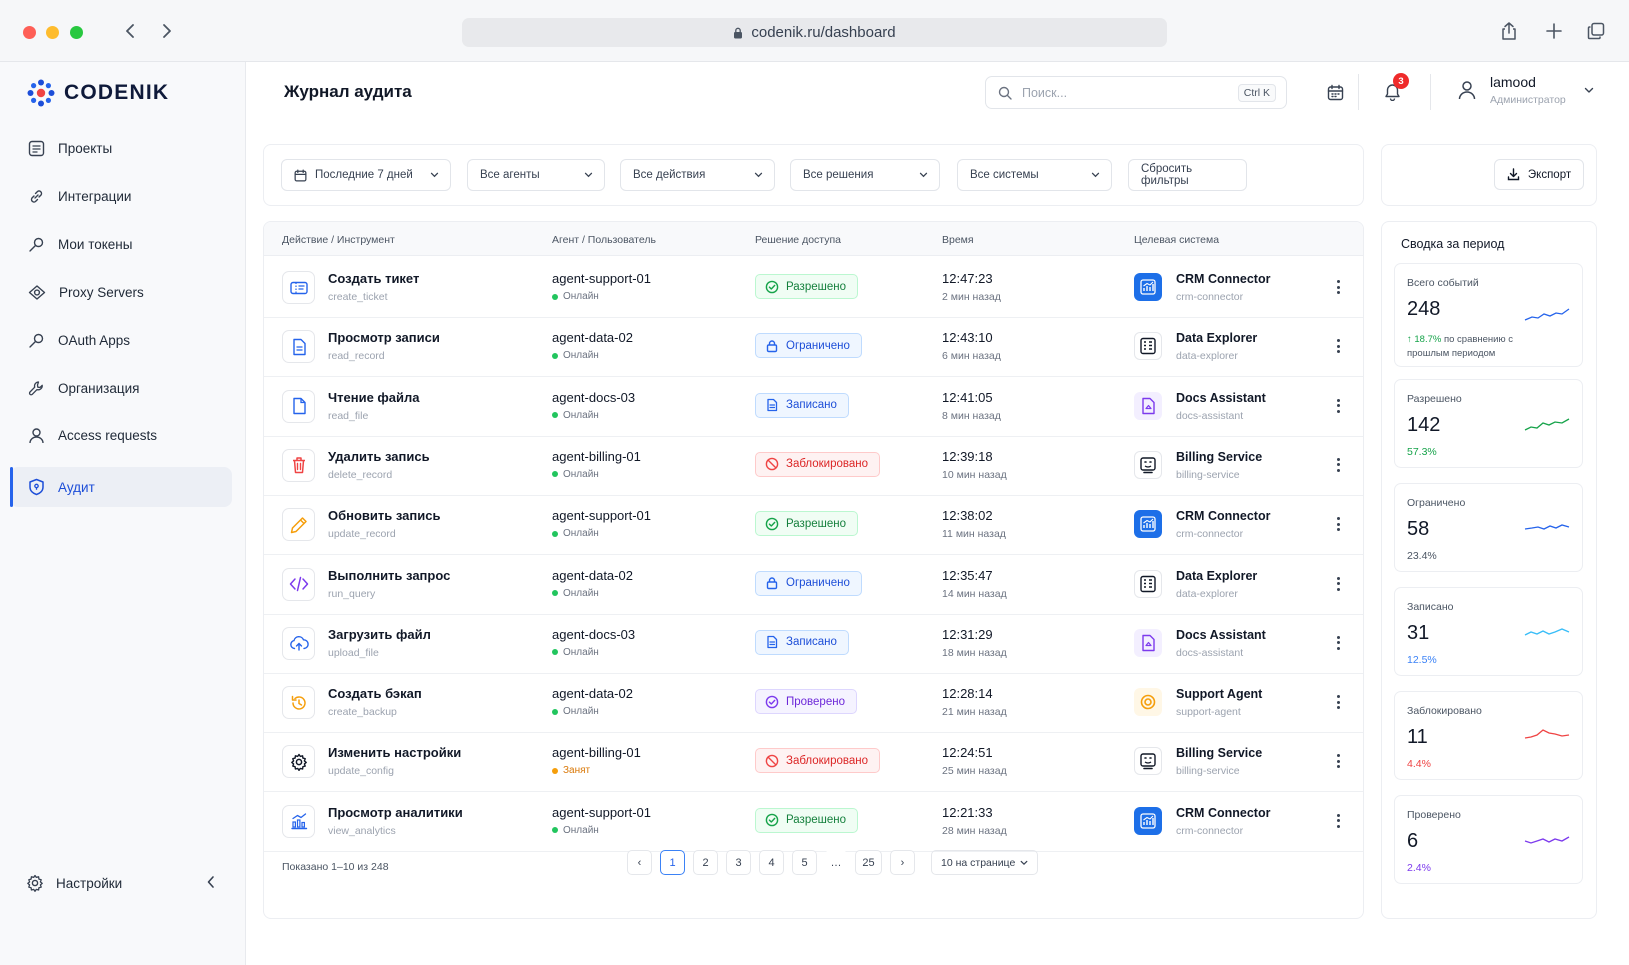  Describe the element at coordinates (384, 338) in the screenshot. I see `action-name: Просмотр записи` at that location.